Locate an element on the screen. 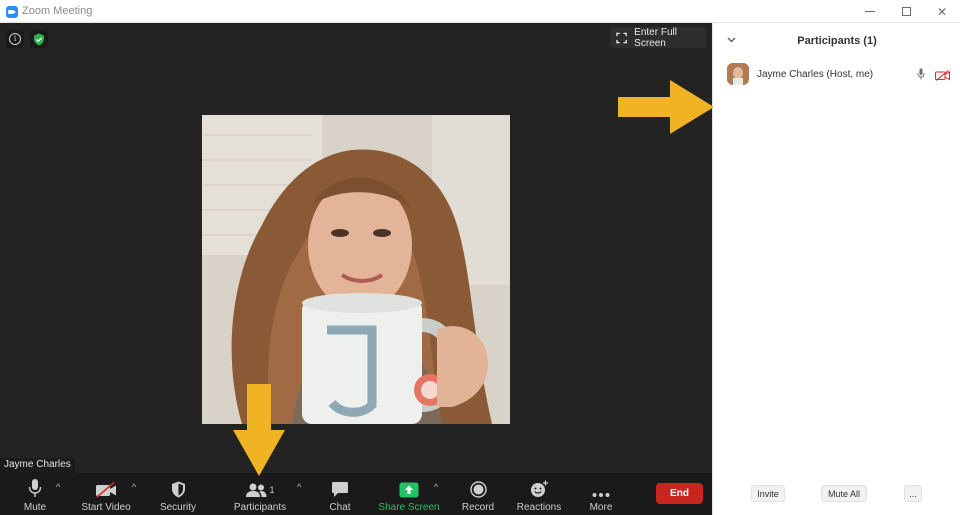  chat-label: Chat is located at coordinates (340, 507).